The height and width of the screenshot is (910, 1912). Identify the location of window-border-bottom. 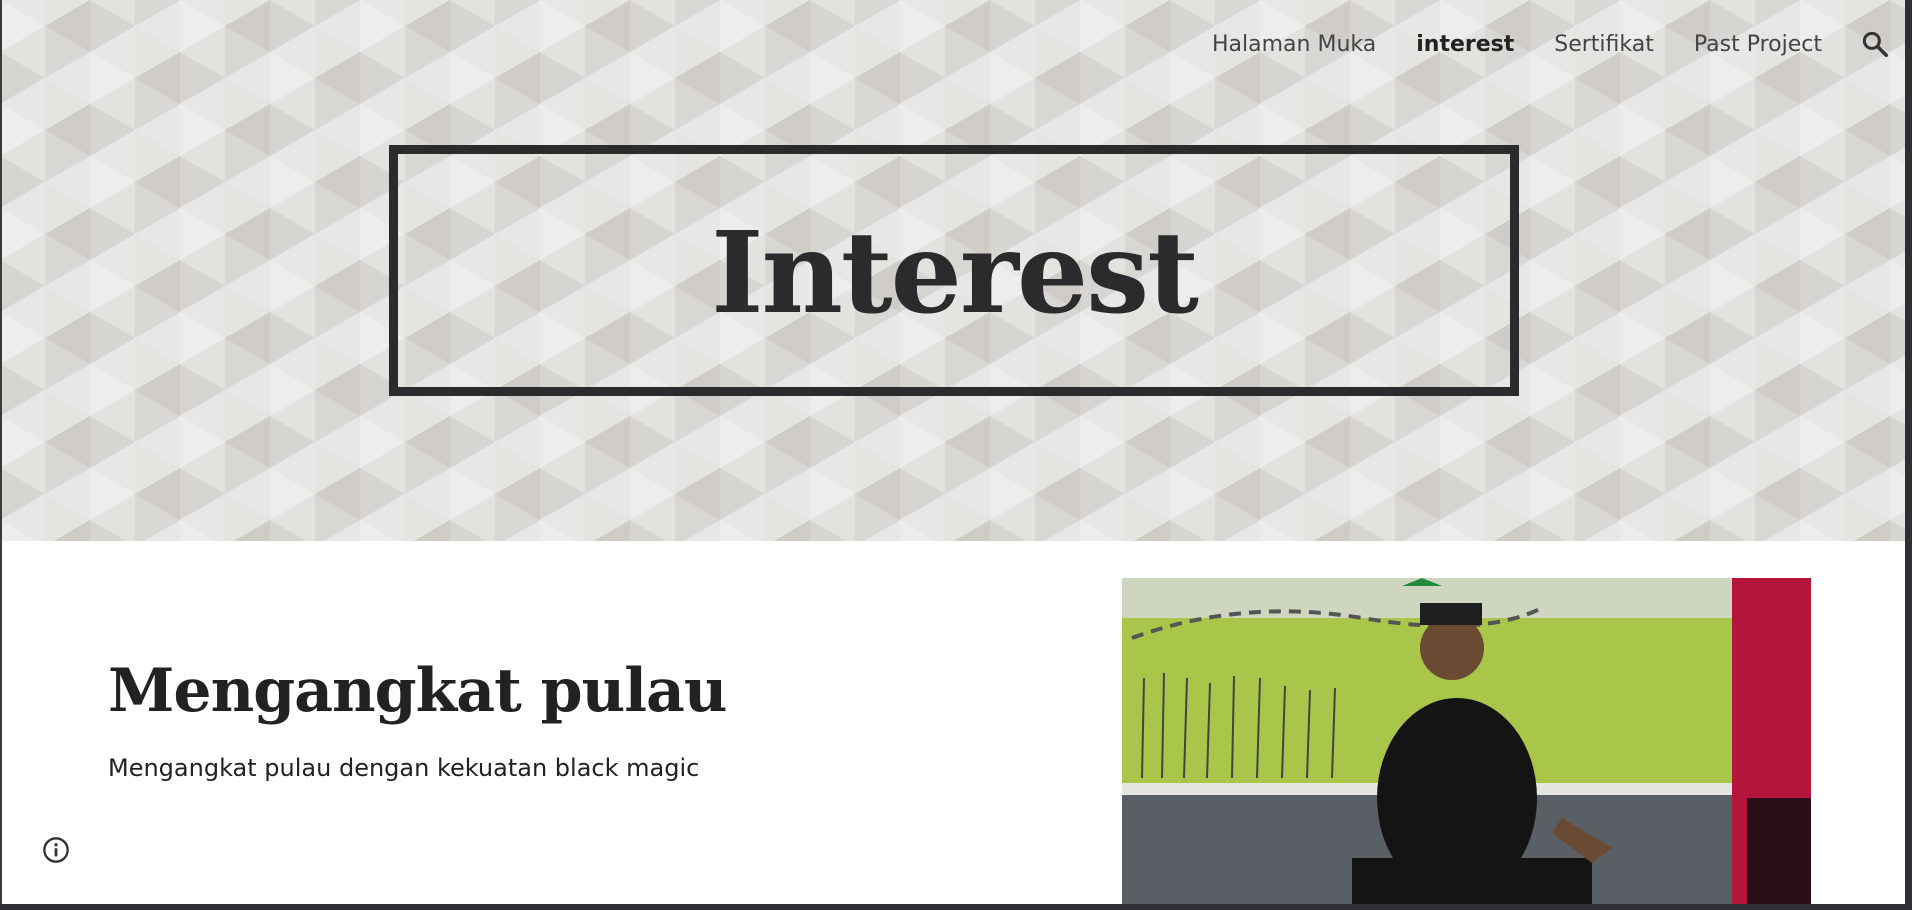
(956, 907).